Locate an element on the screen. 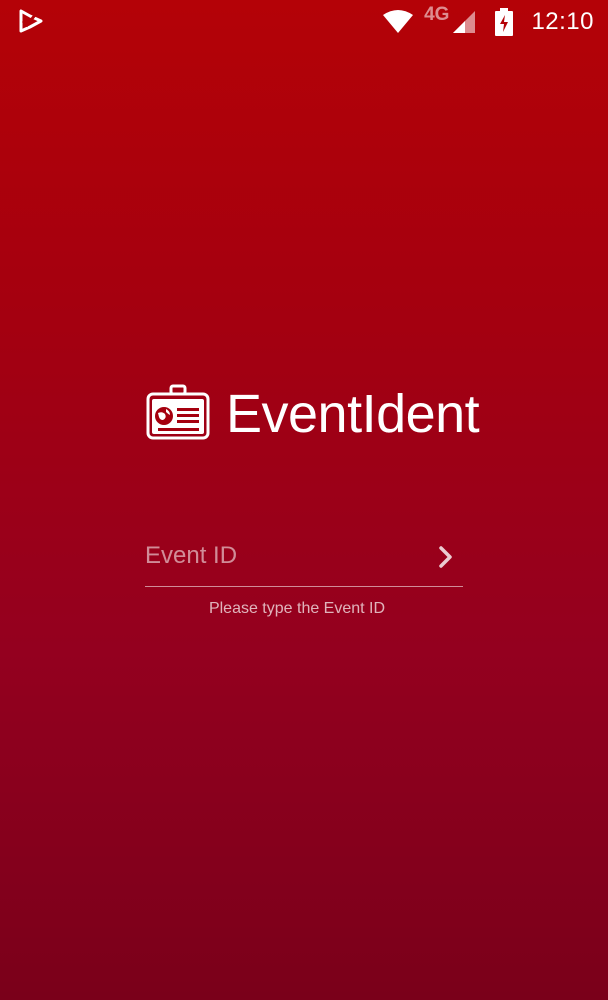  brand-name: EventIdent is located at coordinates (353, 414).